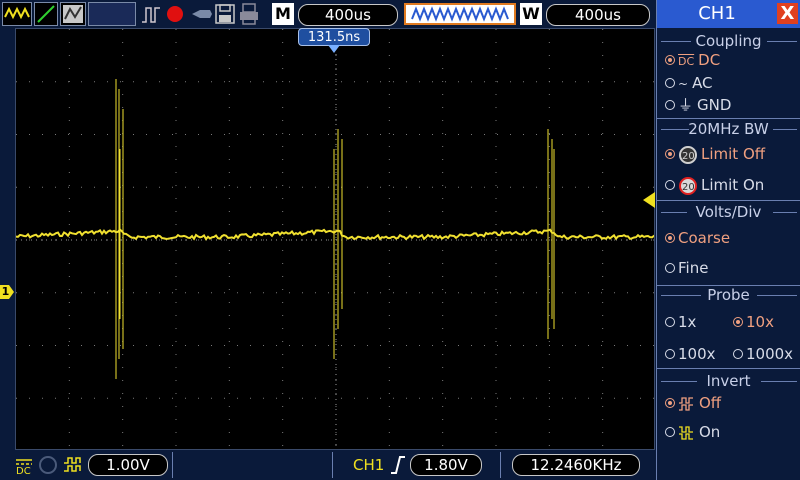  What do you see at coordinates (728, 41) in the screenshot?
I see `coupling-title: Coupling` at bounding box center [728, 41].